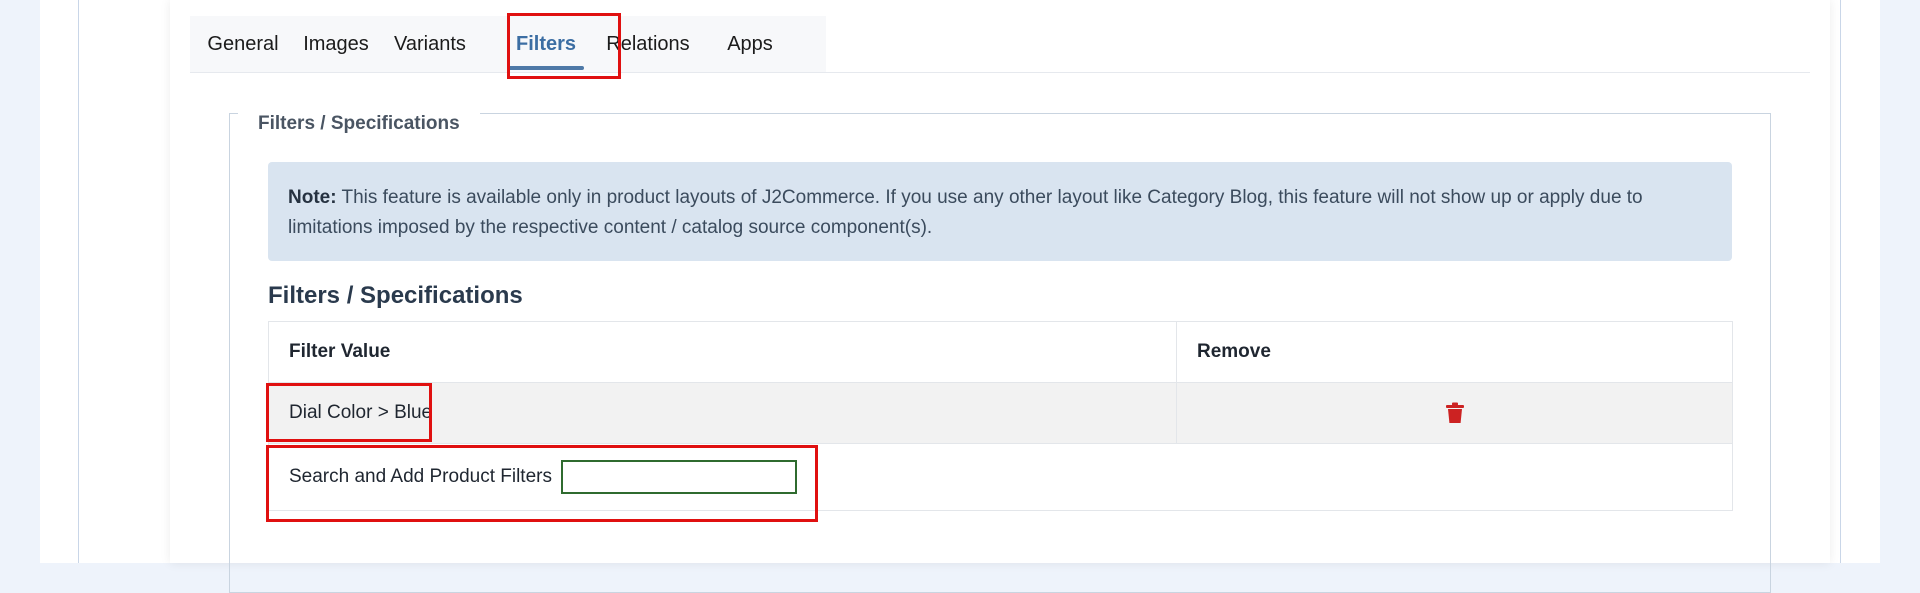 The image size is (1920, 593). Describe the element at coordinates (679, 477) in the screenshot. I see `add-filter-search-input` at that location.